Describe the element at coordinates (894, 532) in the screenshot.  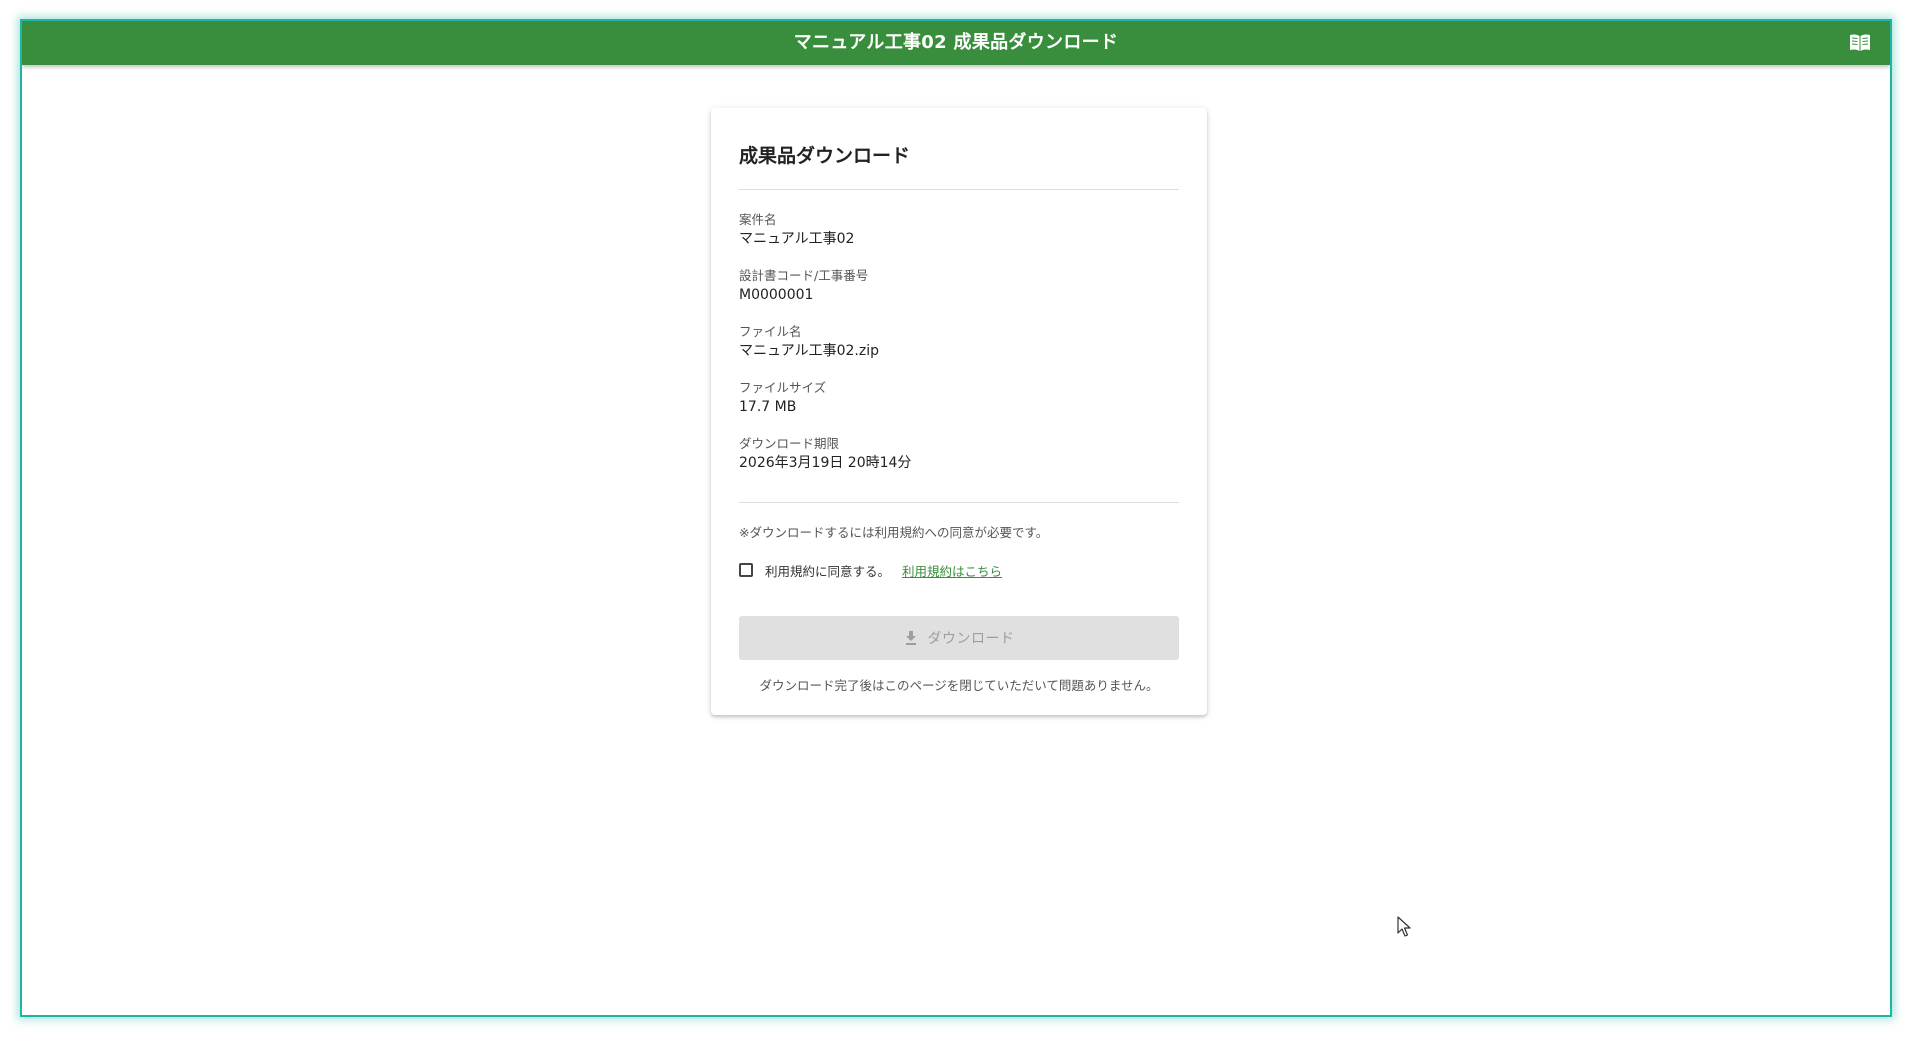
I see `terms-notice: ※ダウンロードするには利用規約への同意が必要です。` at that location.